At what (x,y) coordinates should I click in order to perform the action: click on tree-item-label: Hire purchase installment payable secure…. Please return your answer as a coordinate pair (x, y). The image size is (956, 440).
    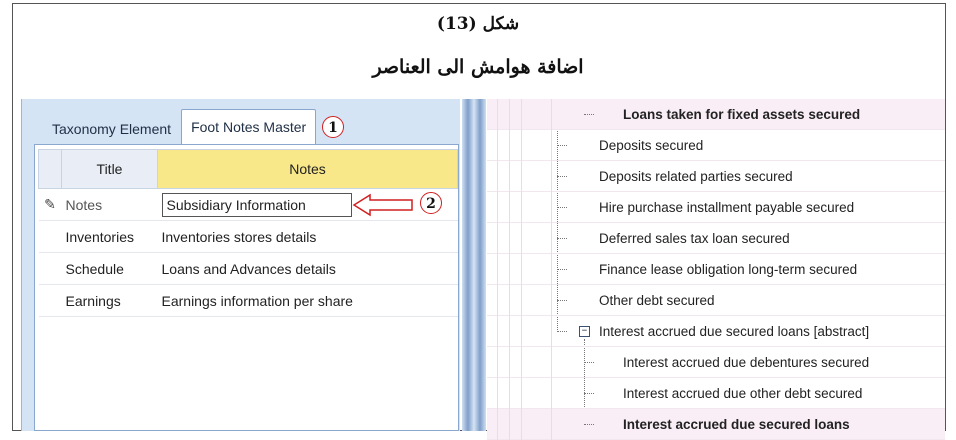
    Looking at the image, I should click on (727, 207).